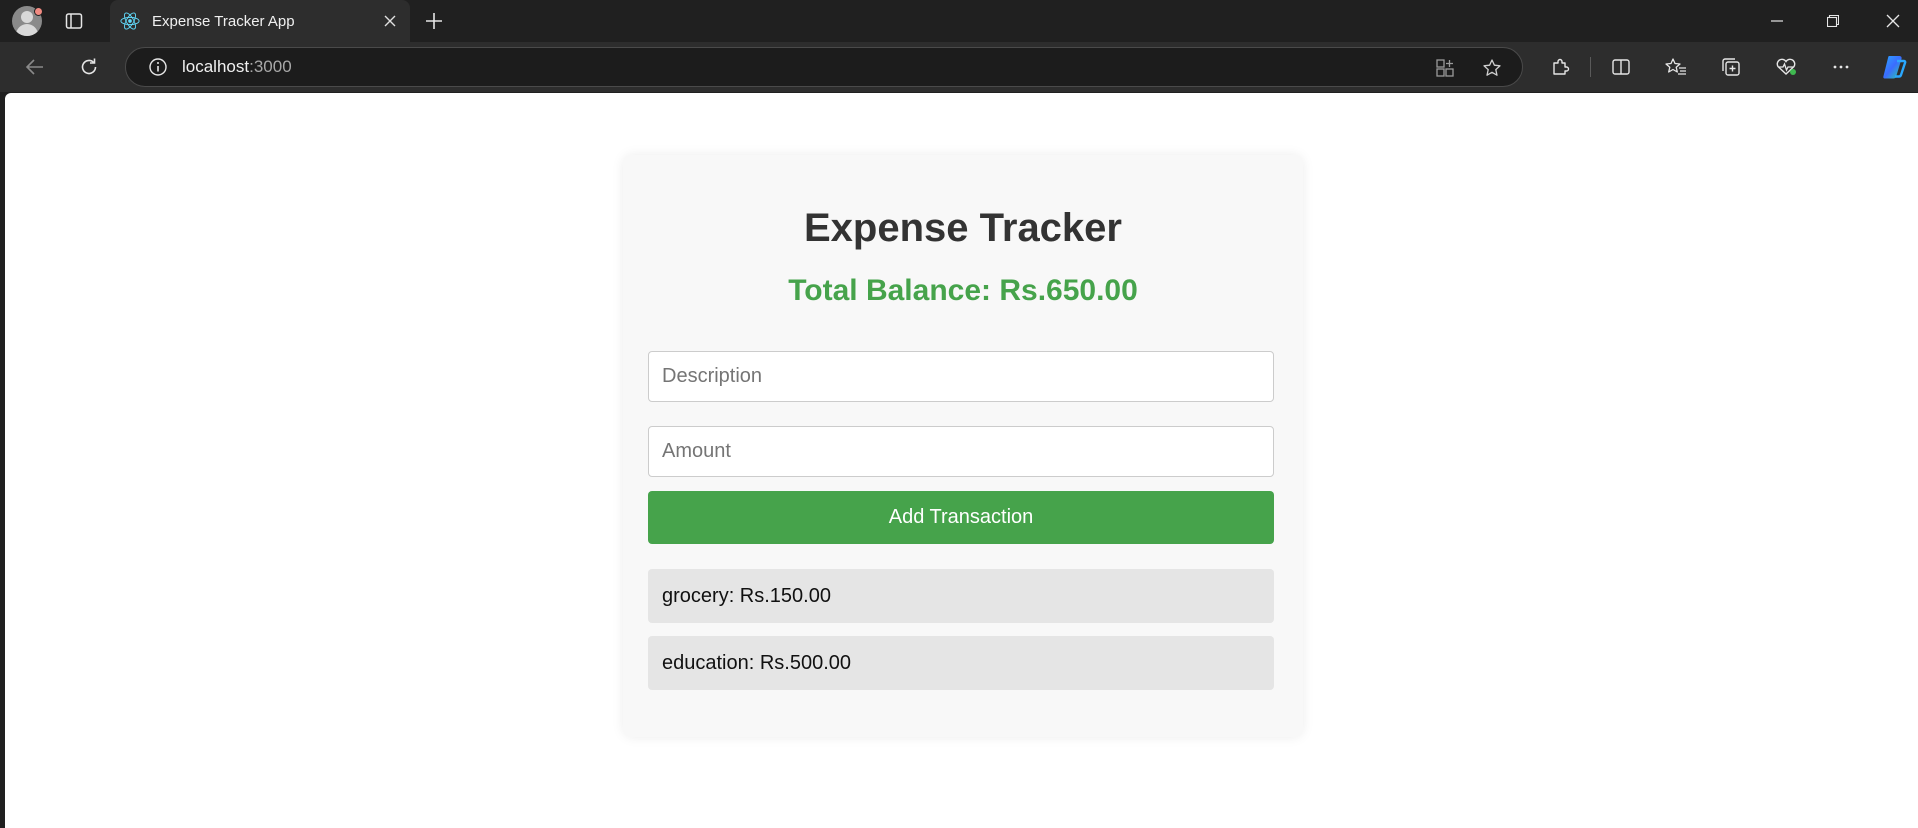 This screenshot has width=1918, height=828. Describe the element at coordinates (223, 21) in the screenshot. I see `tab-title: Expense Tracker App` at that location.